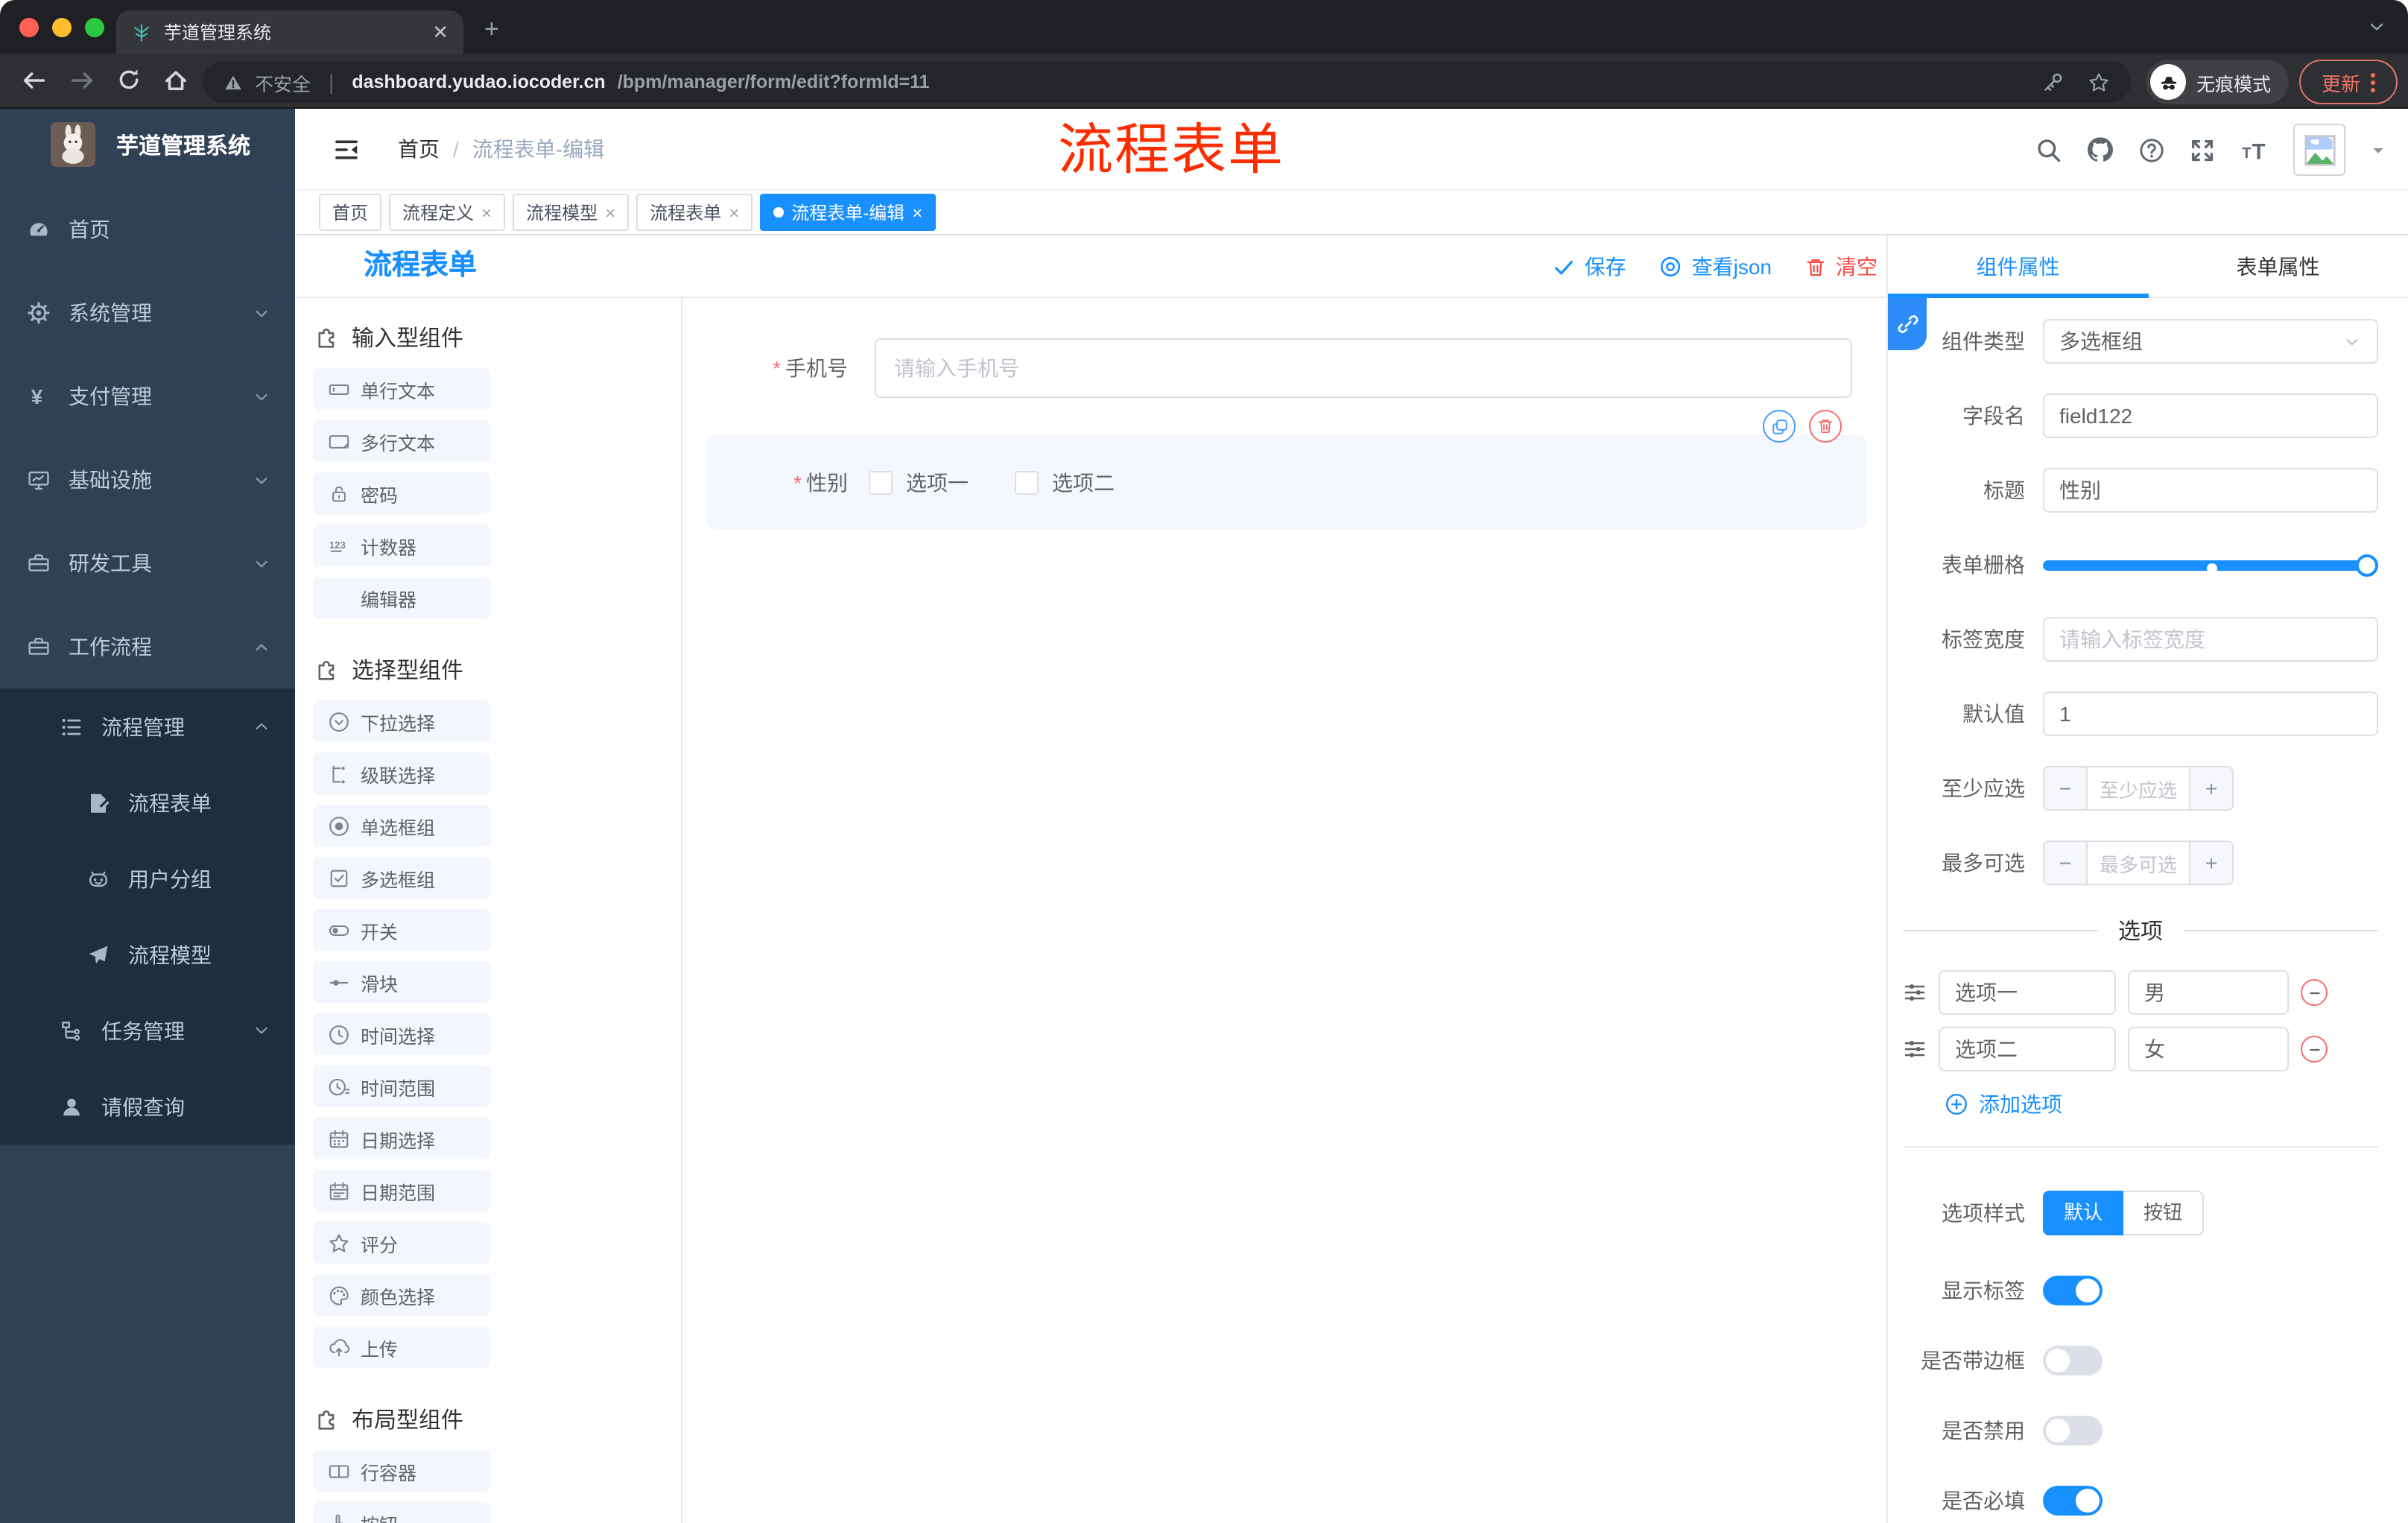 The height and width of the screenshot is (1523, 2408). Describe the element at coordinates (1779, 427) in the screenshot. I see `duplicate-component-button` at that location.